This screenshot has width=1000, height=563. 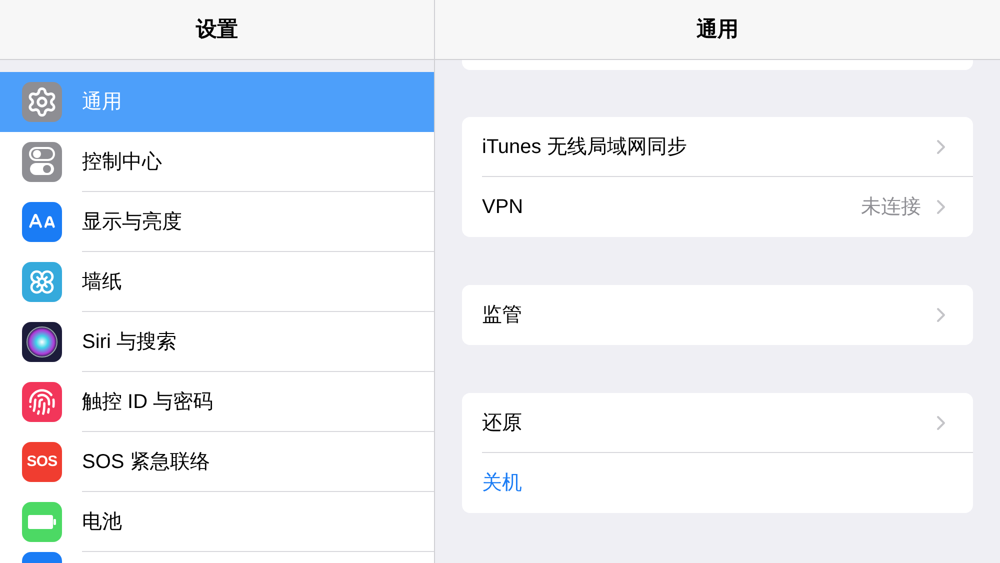 I want to click on item-label: 电池, so click(x=102, y=522).